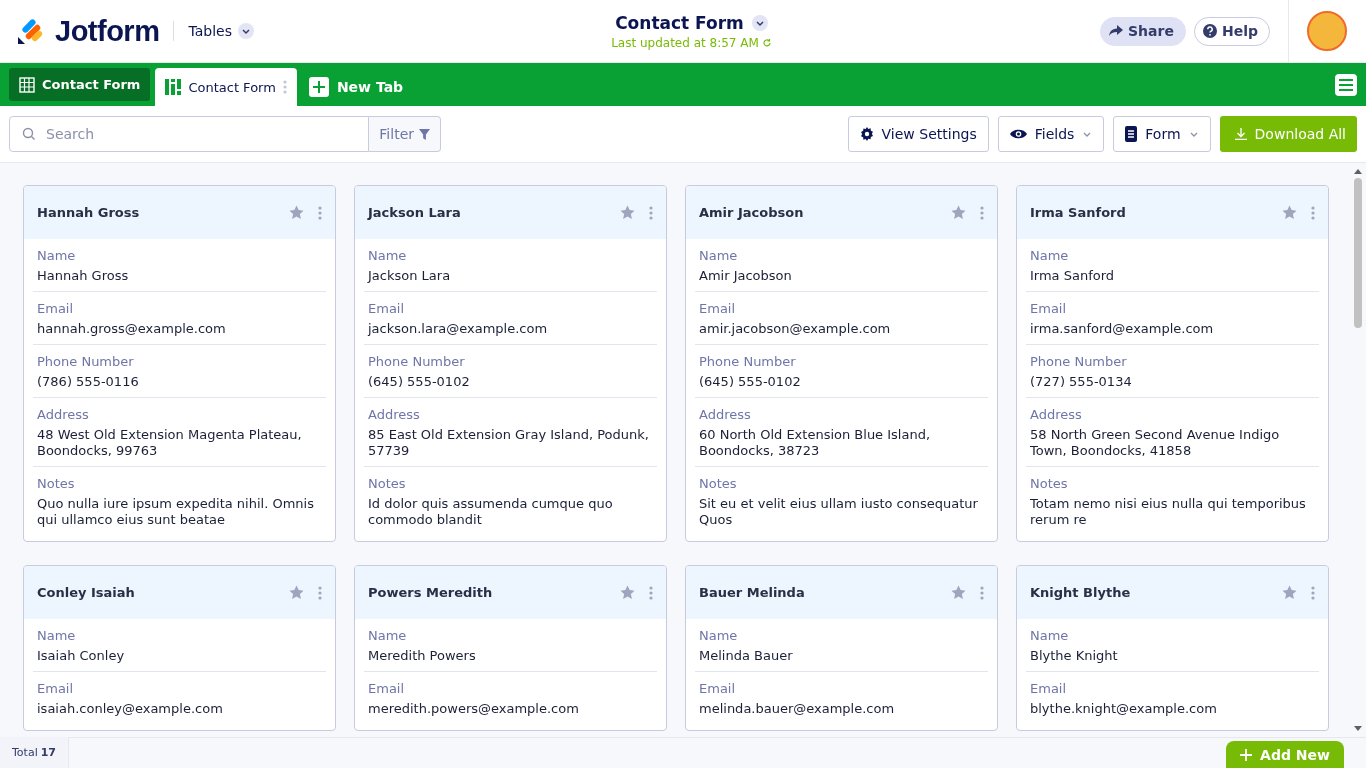 This screenshot has width=1366, height=768. I want to click on field-value: blythe.knight@example.com, so click(1124, 709).